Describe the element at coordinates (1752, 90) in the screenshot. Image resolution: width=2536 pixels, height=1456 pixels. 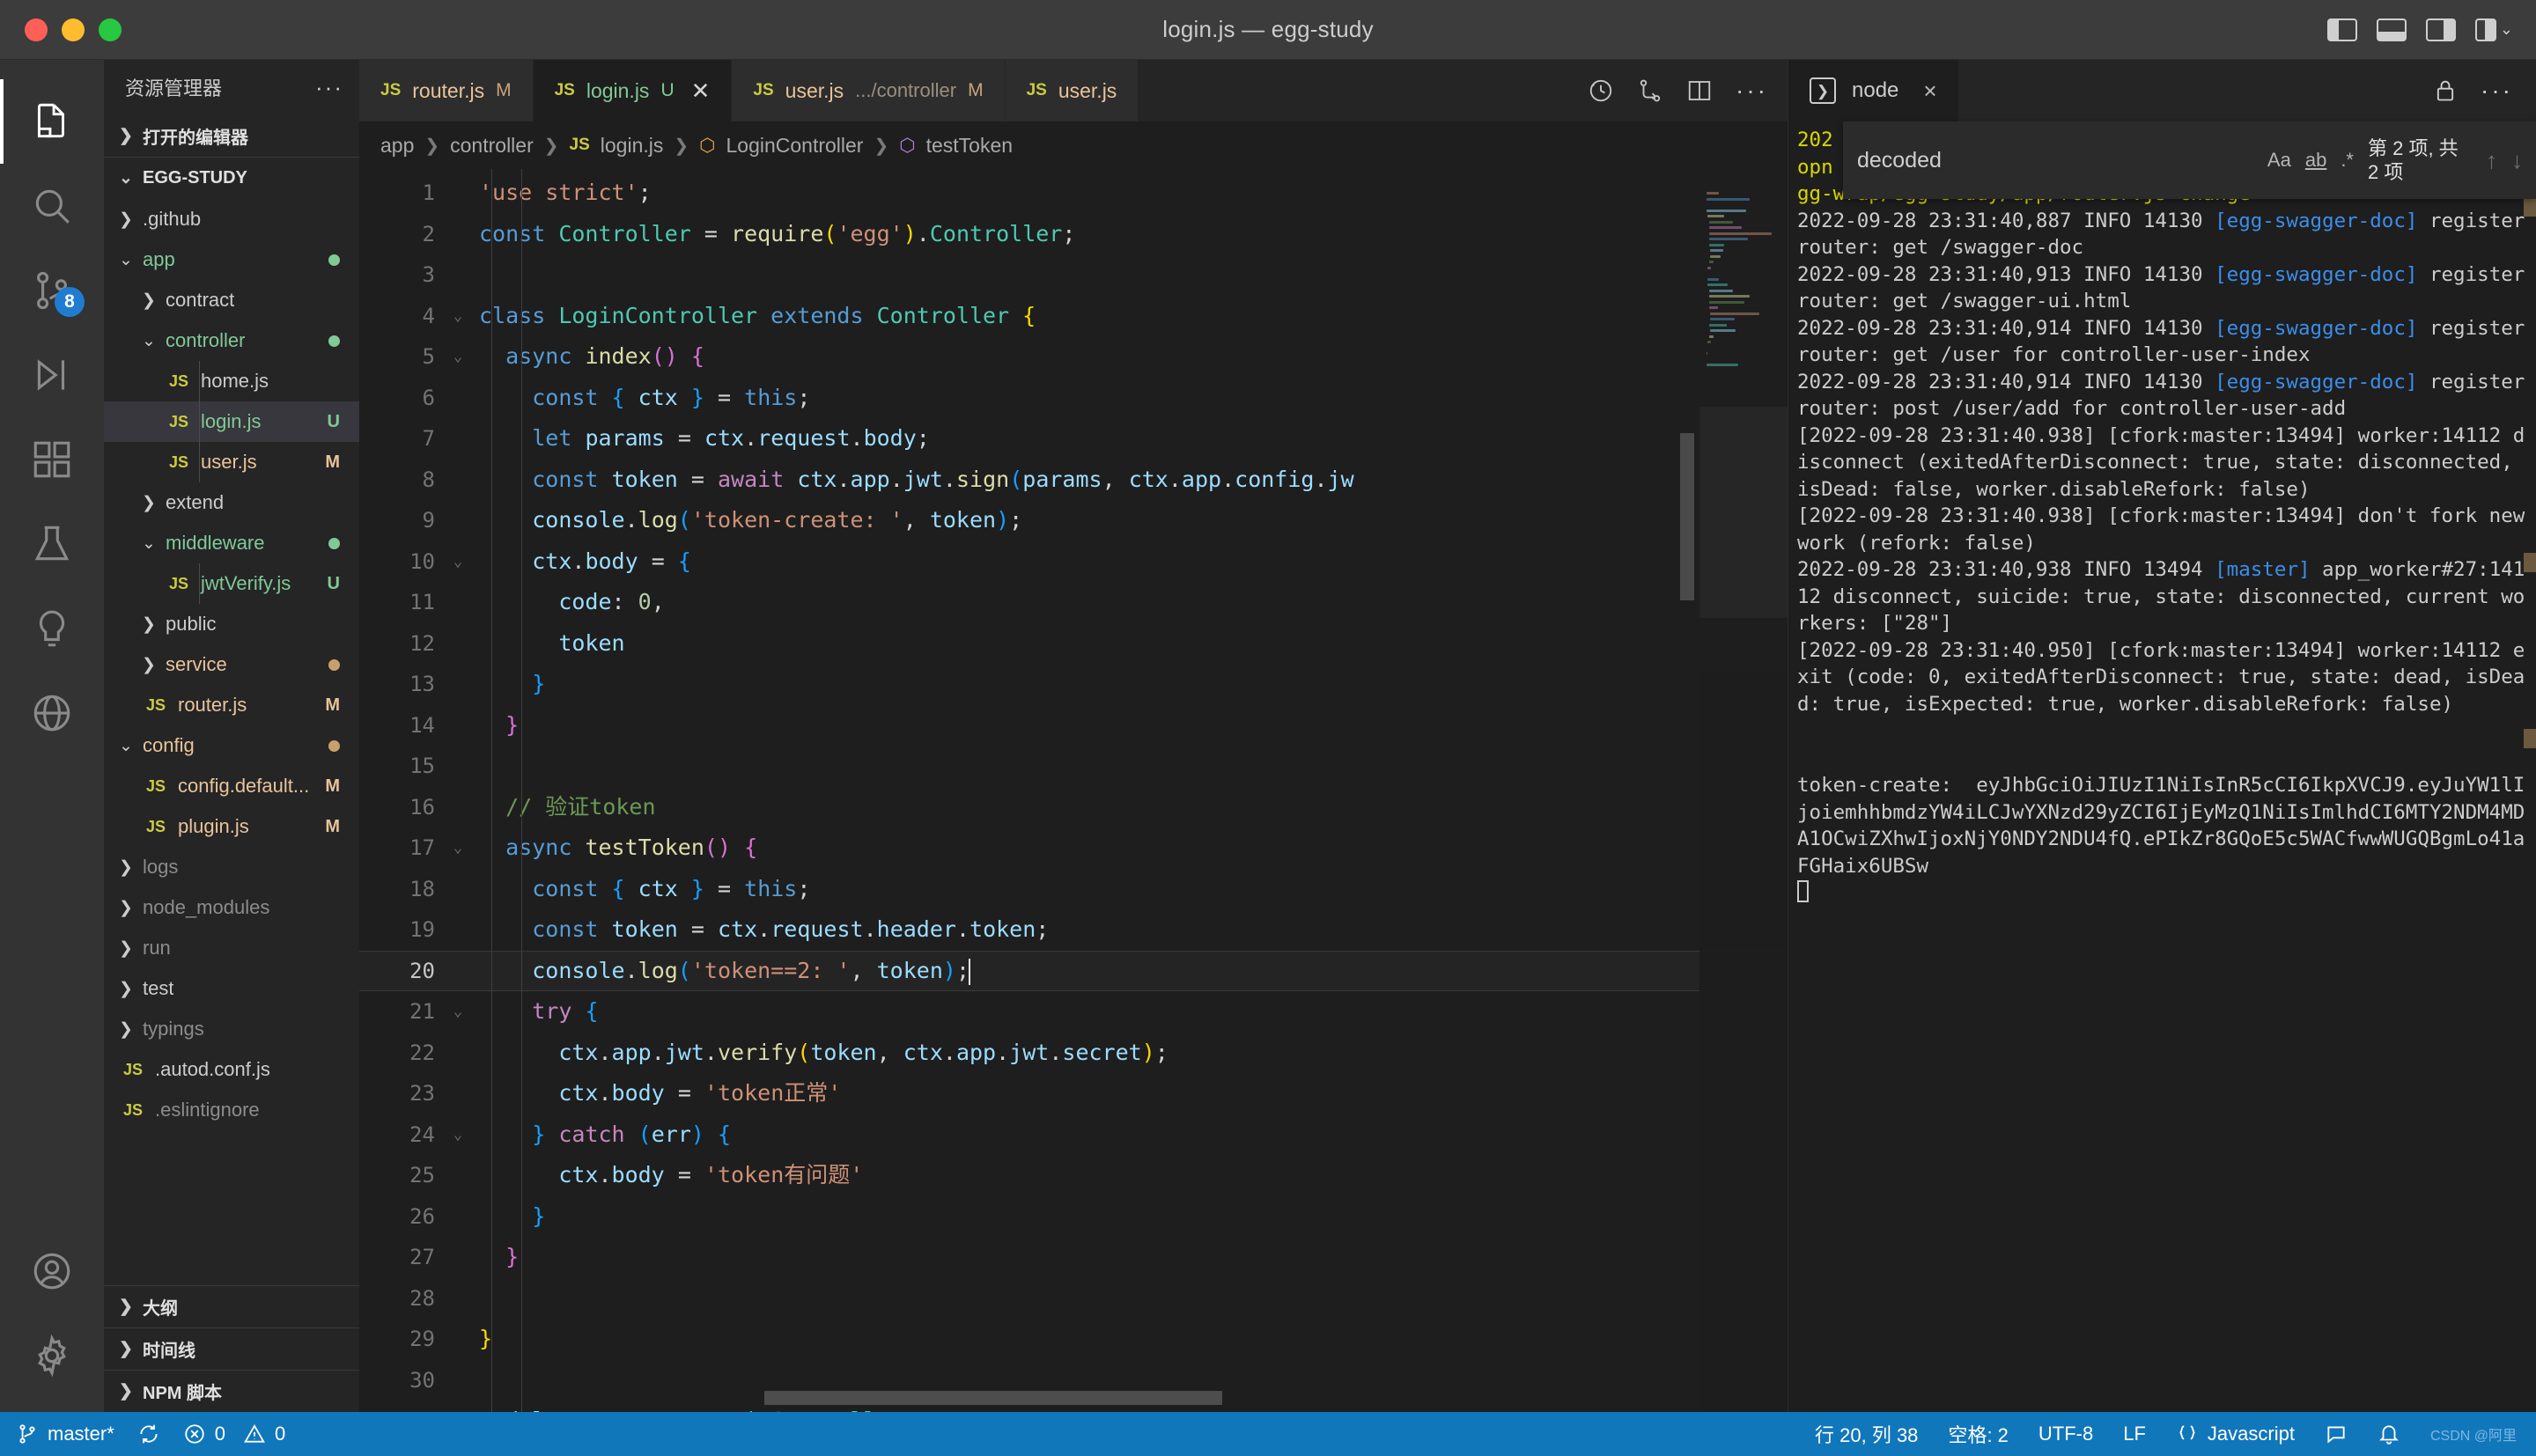
I see `more-actions-icon: ···` at that location.